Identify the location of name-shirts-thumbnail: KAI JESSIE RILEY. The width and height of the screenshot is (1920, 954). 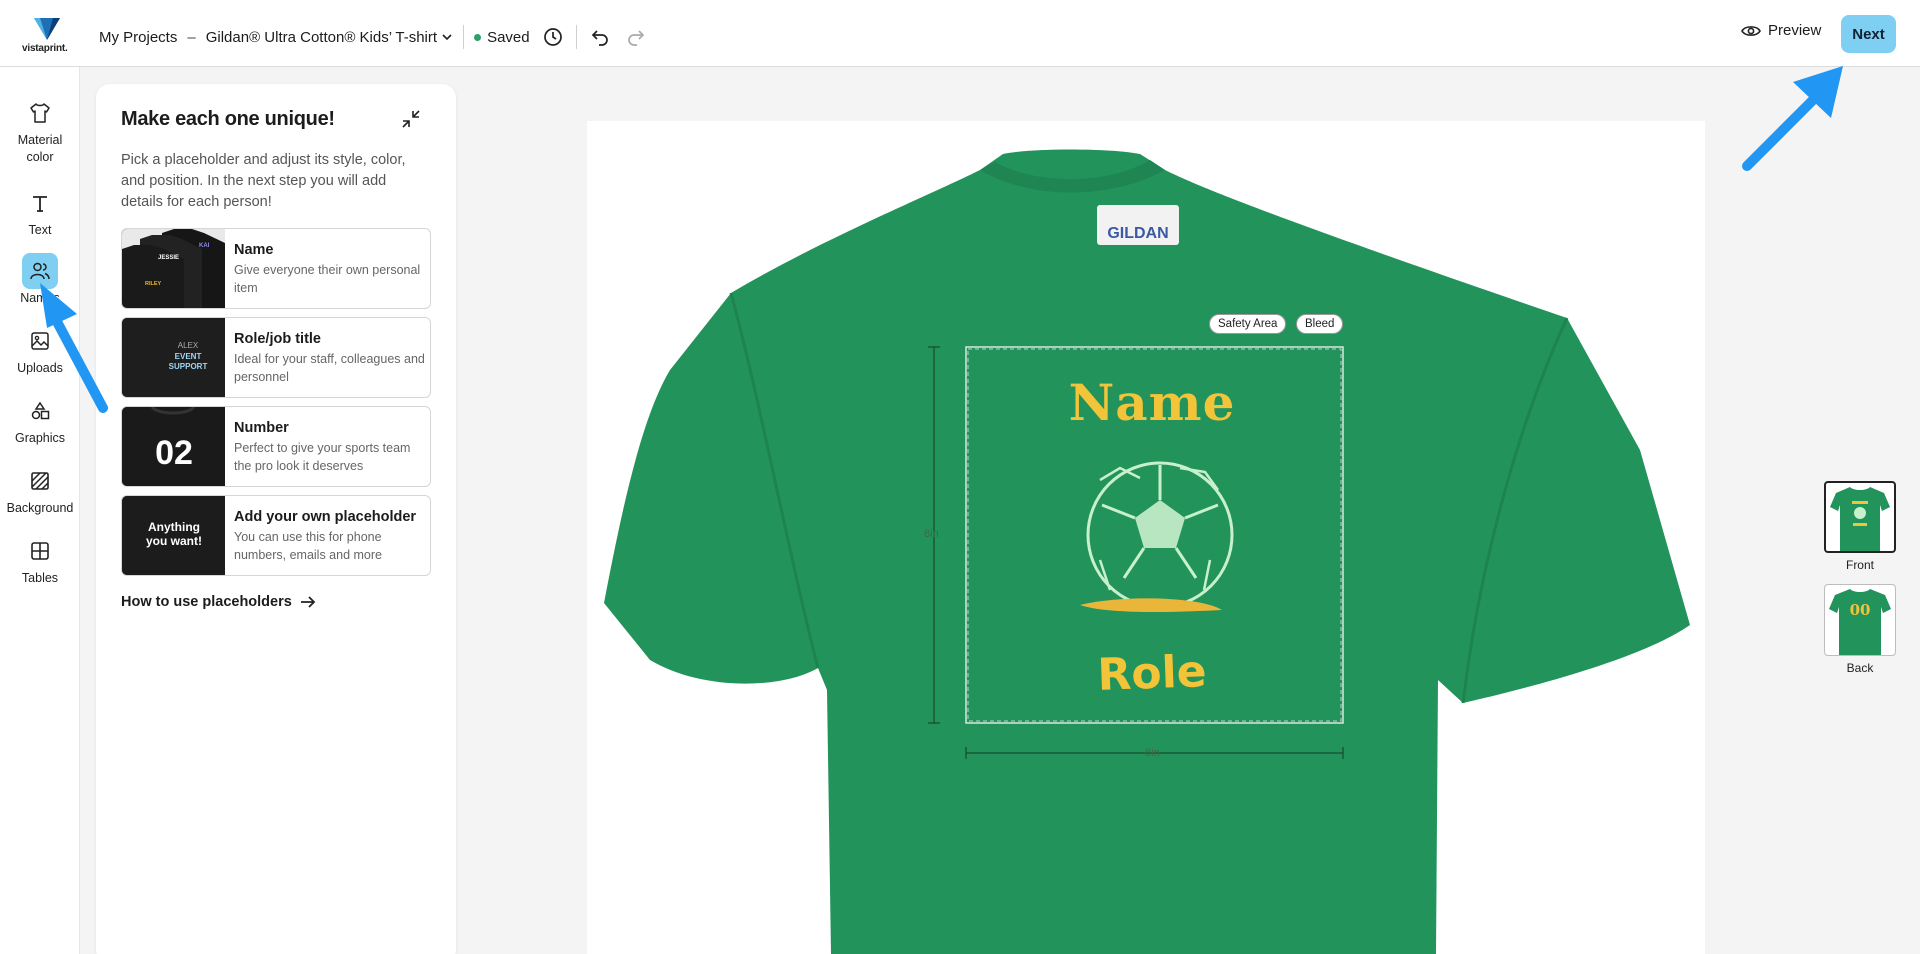
(173, 268).